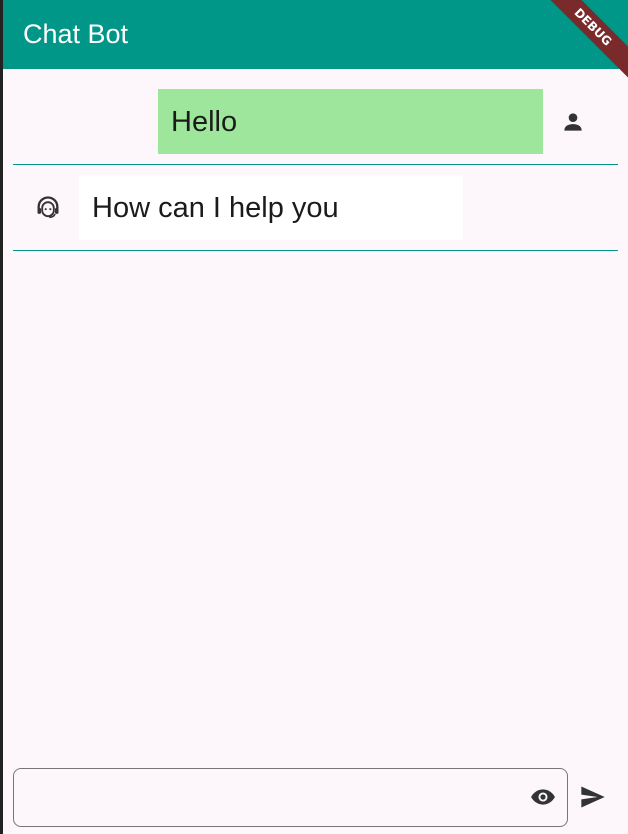  What do you see at coordinates (350, 121) in the screenshot?
I see `user-message-bubble: Hello` at bounding box center [350, 121].